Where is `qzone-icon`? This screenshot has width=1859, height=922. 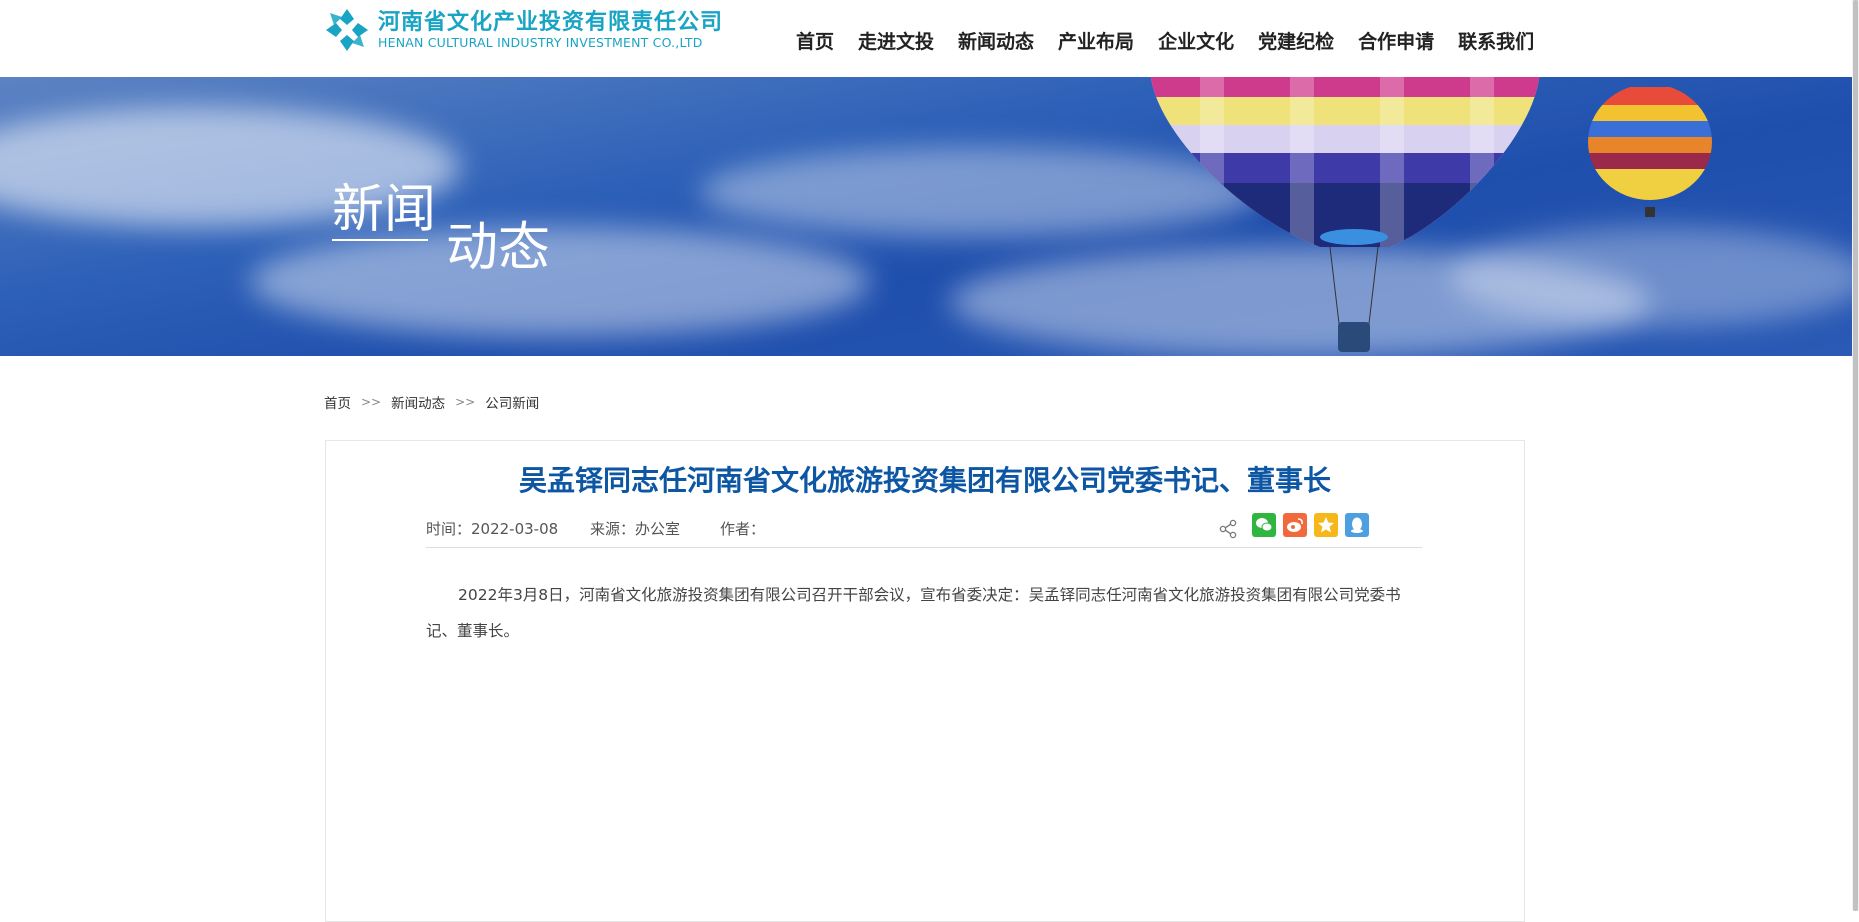 qzone-icon is located at coordinates (1326, 525).